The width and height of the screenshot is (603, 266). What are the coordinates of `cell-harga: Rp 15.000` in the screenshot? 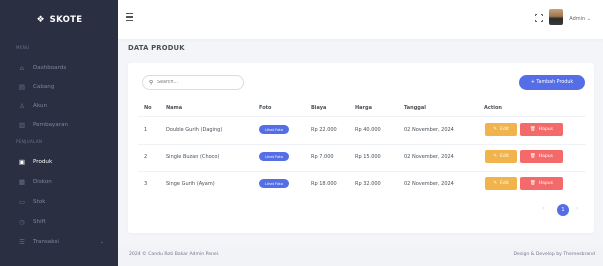 It's located at (368, 157).